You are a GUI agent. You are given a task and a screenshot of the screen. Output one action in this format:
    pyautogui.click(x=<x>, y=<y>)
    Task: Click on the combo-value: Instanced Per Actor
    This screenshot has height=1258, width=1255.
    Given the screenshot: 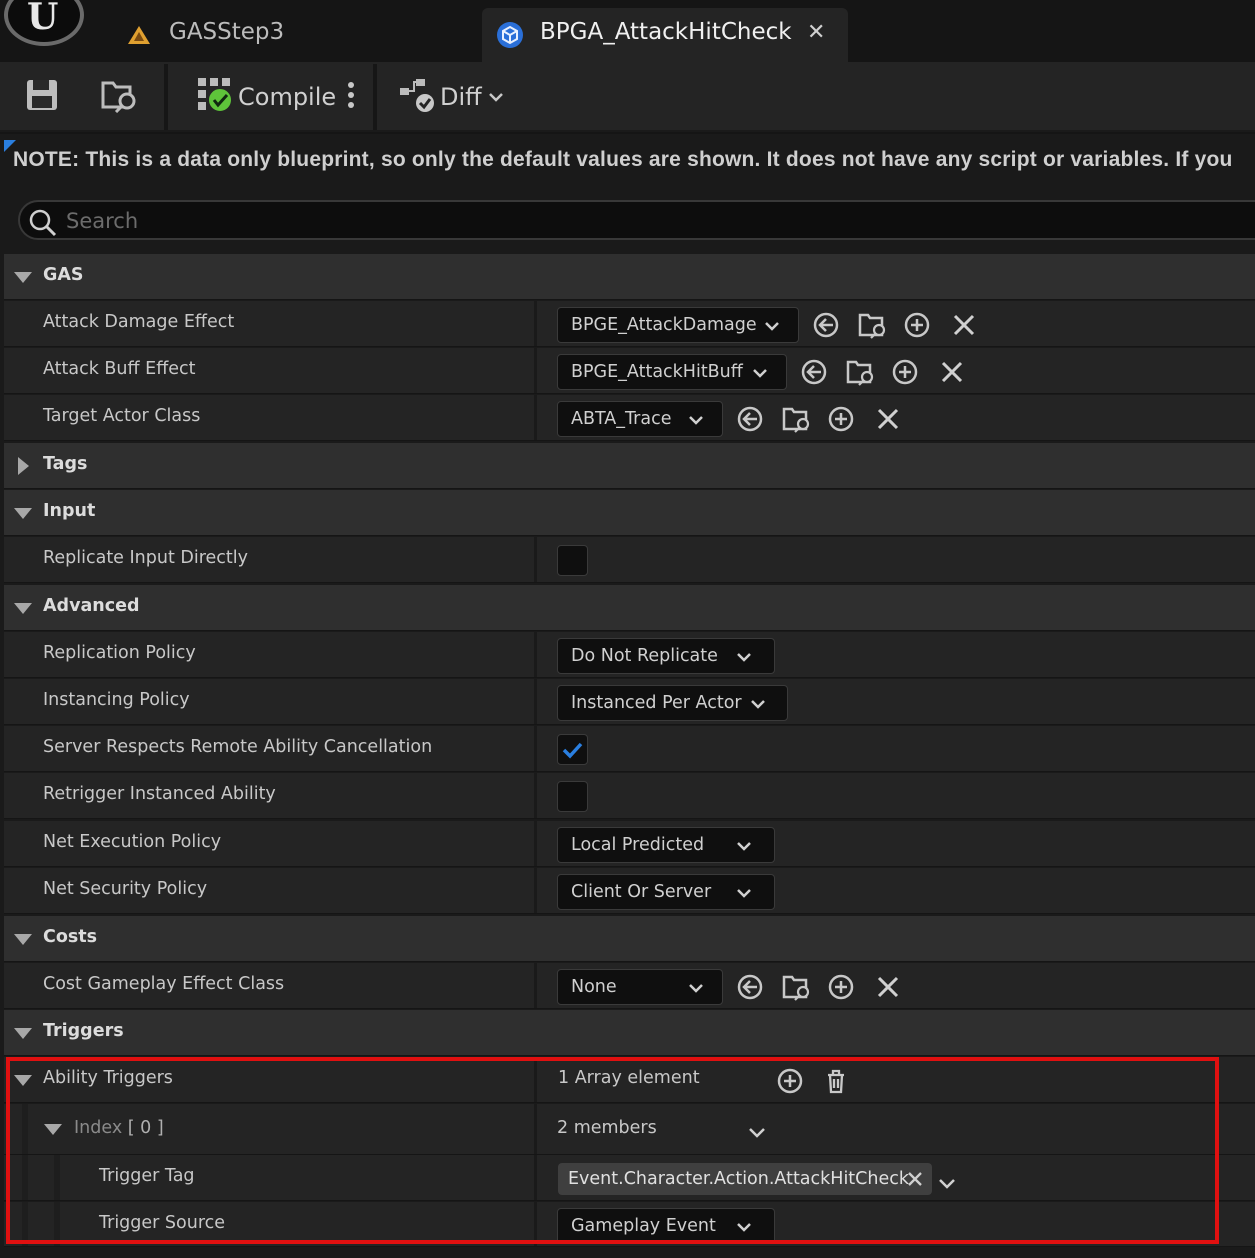 What is the action you would take?
    pyautogui.click(x=656, y=703)
    